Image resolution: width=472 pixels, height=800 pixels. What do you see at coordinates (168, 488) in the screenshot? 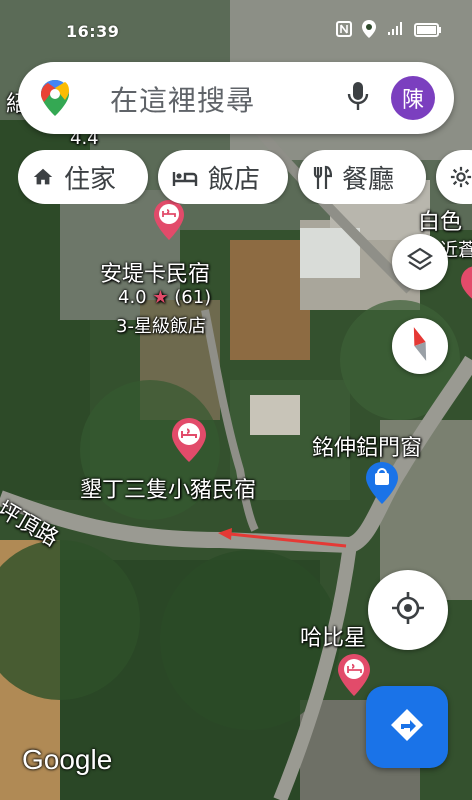
I see `hotel-2-name: 墾丁三隻小豬民宿` at bounding box center [168, 488].